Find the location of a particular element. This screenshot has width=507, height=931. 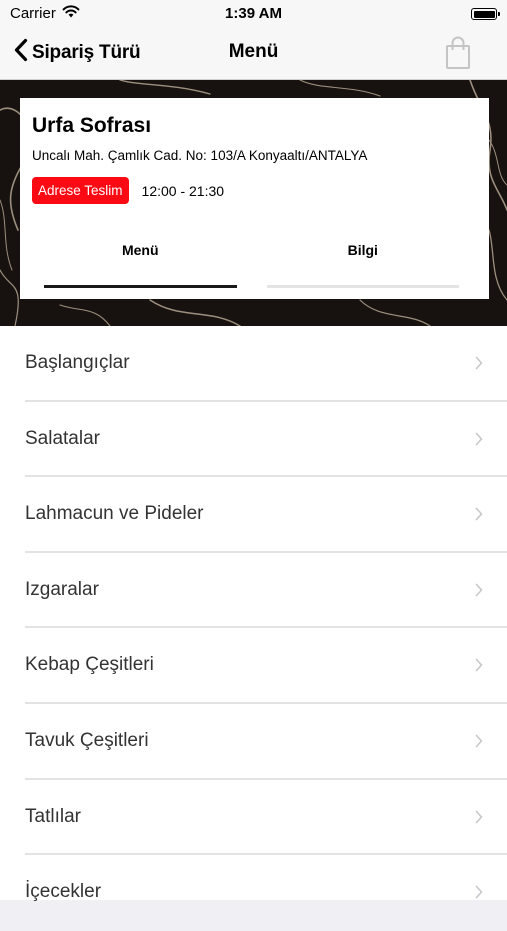

status-bar: Carrier 1:39 AM is located at coordinates (253, 14).